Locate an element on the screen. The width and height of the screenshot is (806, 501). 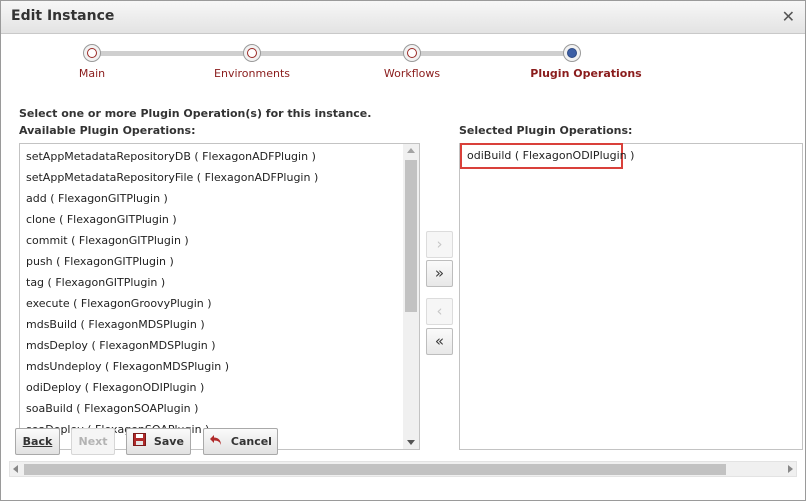
list-item: mdsDeploy ( FlexagonMDSPlugin ) is located at coordinates (121, 345).